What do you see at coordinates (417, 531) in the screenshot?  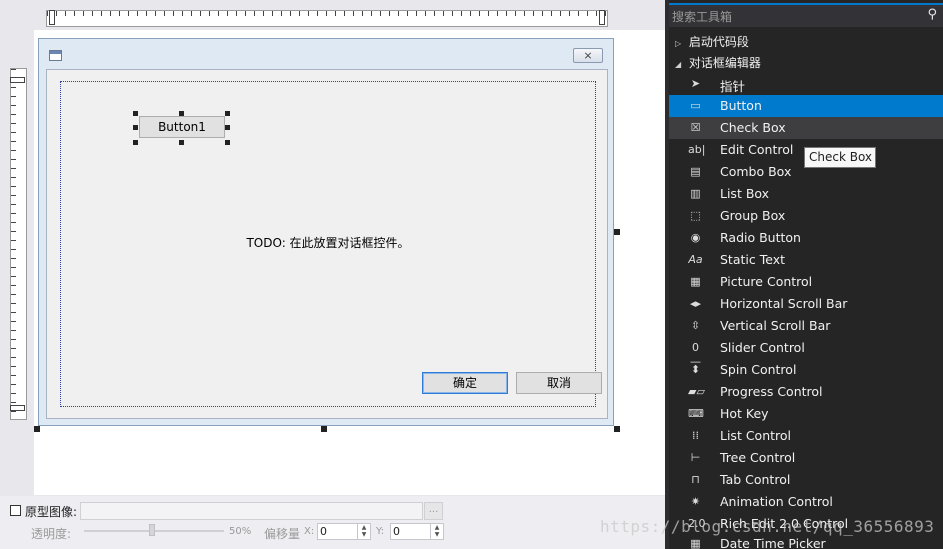 I see `y-offset-spinner: 0 ▲ ▼` at bounding box center [417, 531].